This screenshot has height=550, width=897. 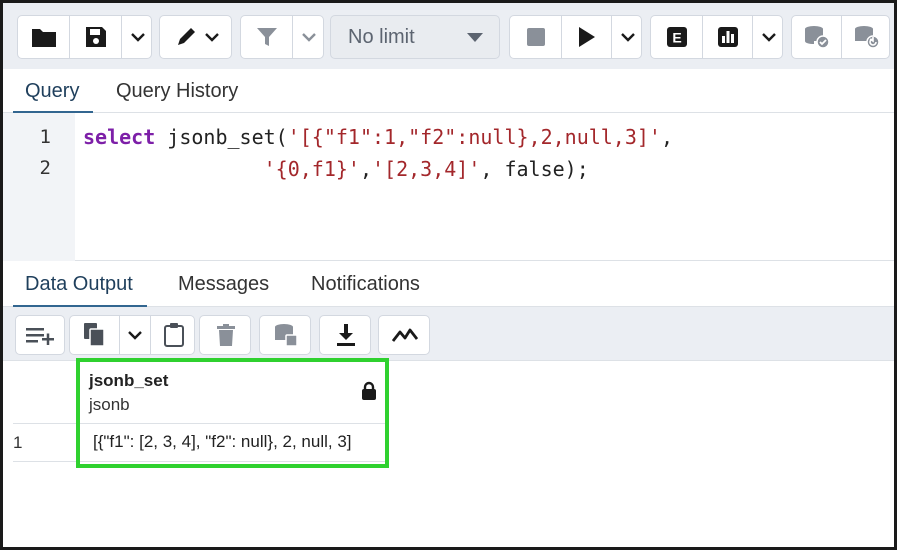 I want to click on trash-icon, so click(x=226, y=335).